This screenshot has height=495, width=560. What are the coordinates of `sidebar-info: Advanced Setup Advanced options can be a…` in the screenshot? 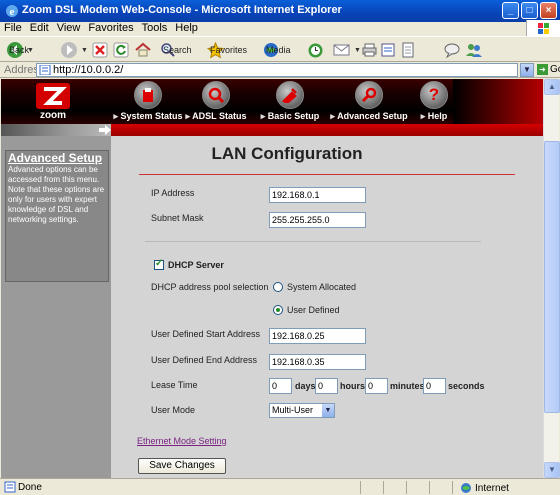 It's located at (57, 216).